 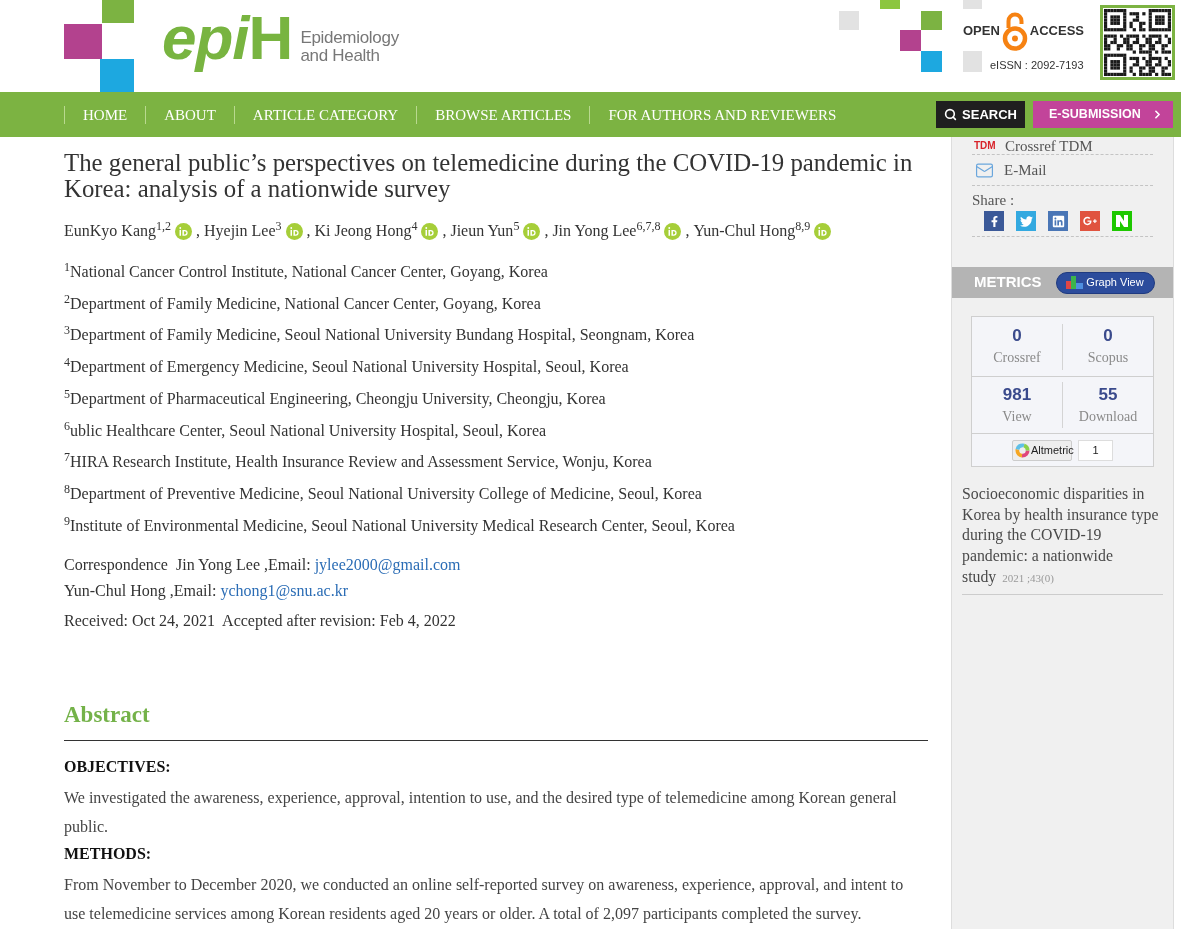 I want to click on search-icon, so click(x=951, y=114).